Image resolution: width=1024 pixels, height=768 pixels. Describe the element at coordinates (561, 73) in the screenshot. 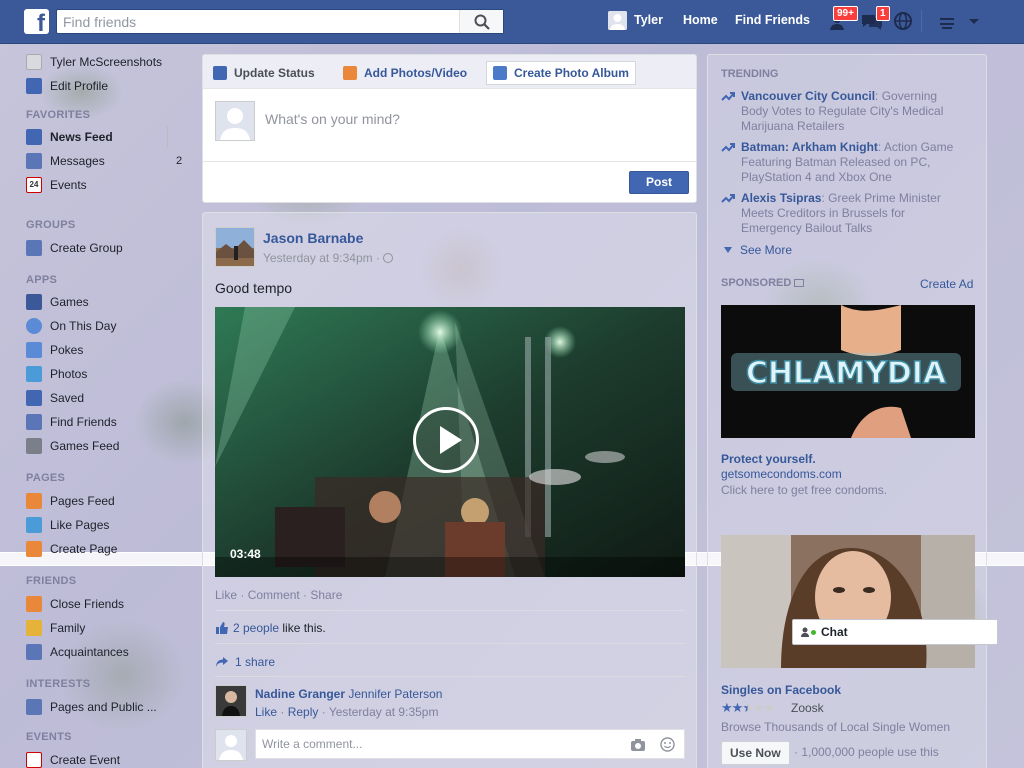

I see `tab-create-album: Create Photo Album` at that location.